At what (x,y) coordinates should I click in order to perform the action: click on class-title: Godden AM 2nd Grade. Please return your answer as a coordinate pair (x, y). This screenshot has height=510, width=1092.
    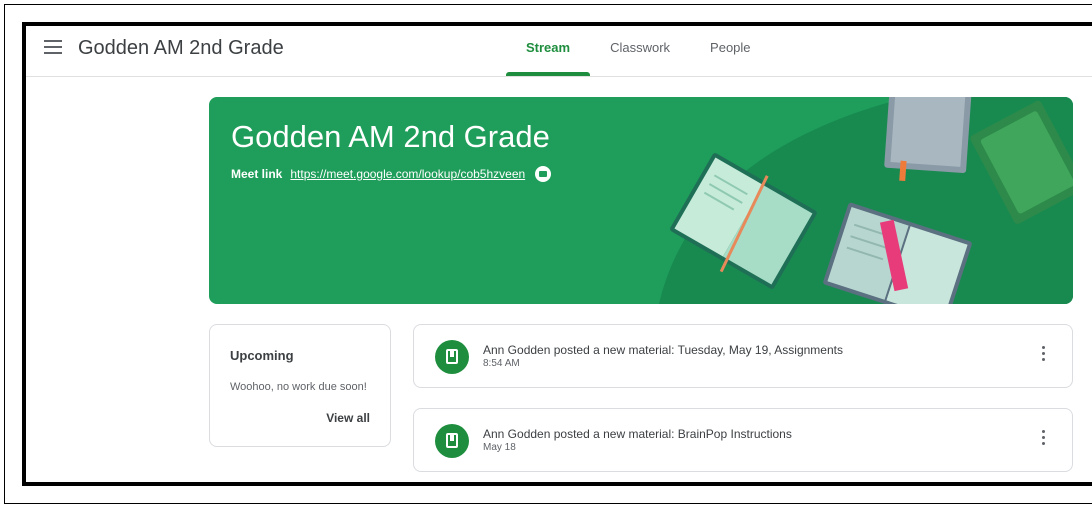
    Looking at the image, I should click on (181, 48).